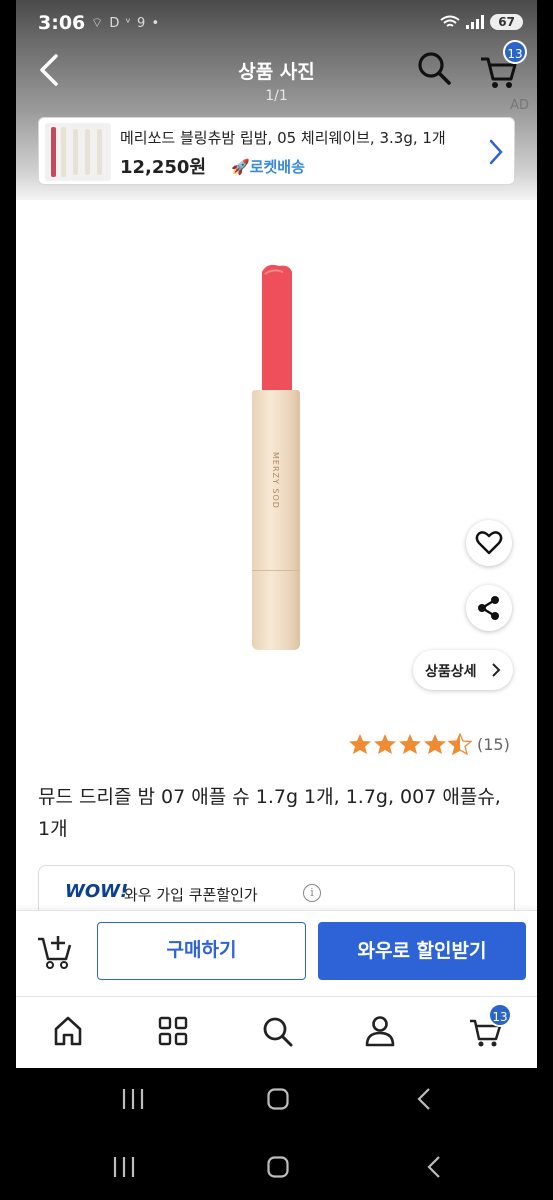 The height and width of the screenshot is (1200, 553). Describe the element at coordinates (276, 96) in the screenshot. I see `image-counter: 1/1` at that location.